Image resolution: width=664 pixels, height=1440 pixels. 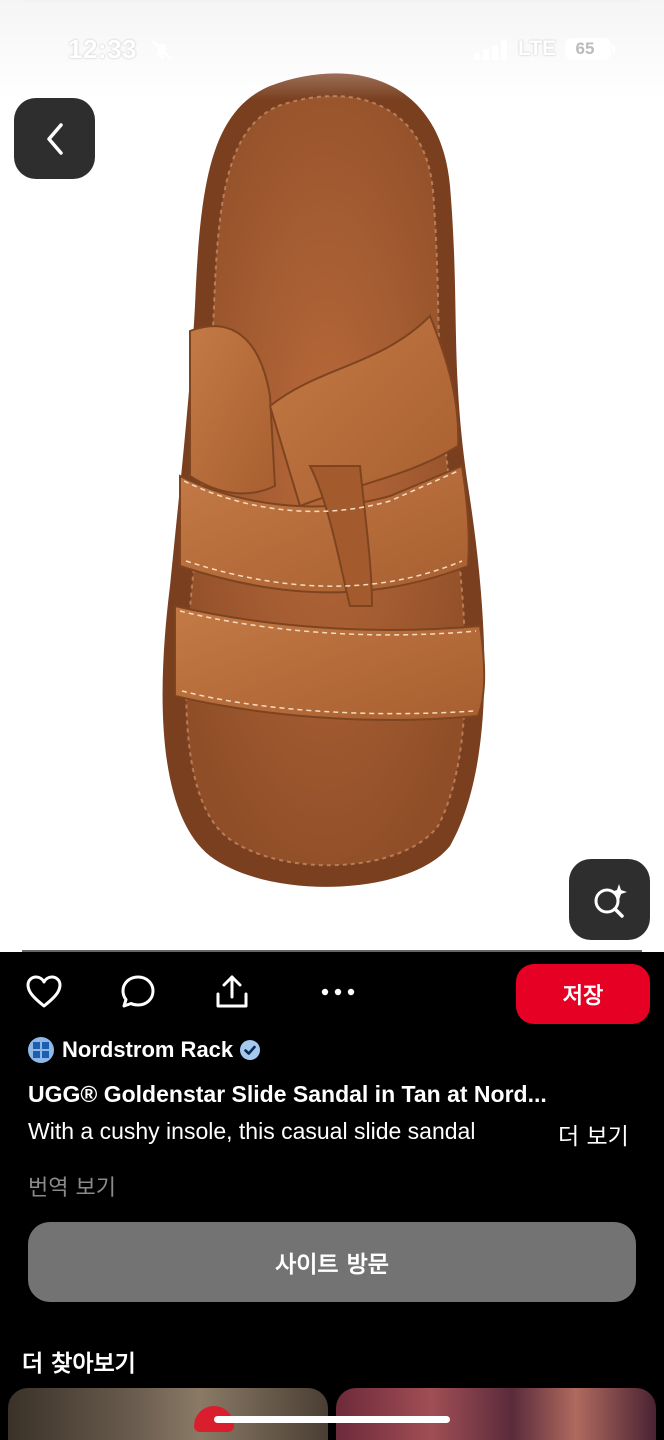 I want to click on share-icon, so click(x=232, y=991).